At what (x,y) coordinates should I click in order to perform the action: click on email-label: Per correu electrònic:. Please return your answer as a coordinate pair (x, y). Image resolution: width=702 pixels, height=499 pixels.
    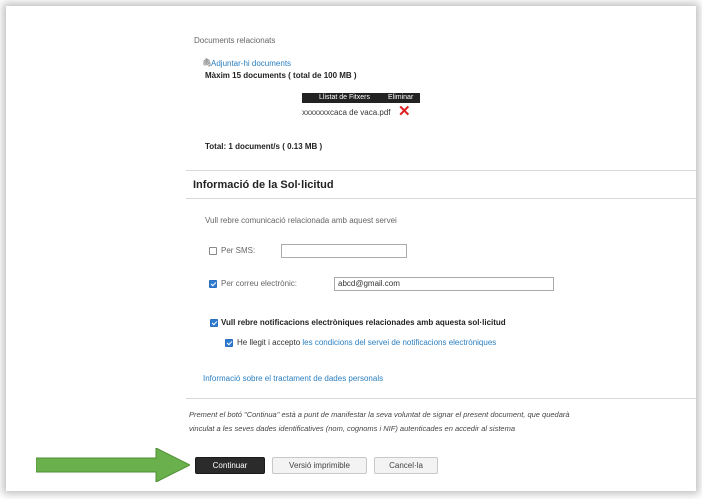
    Looking at the image, I should click on (259, 283).